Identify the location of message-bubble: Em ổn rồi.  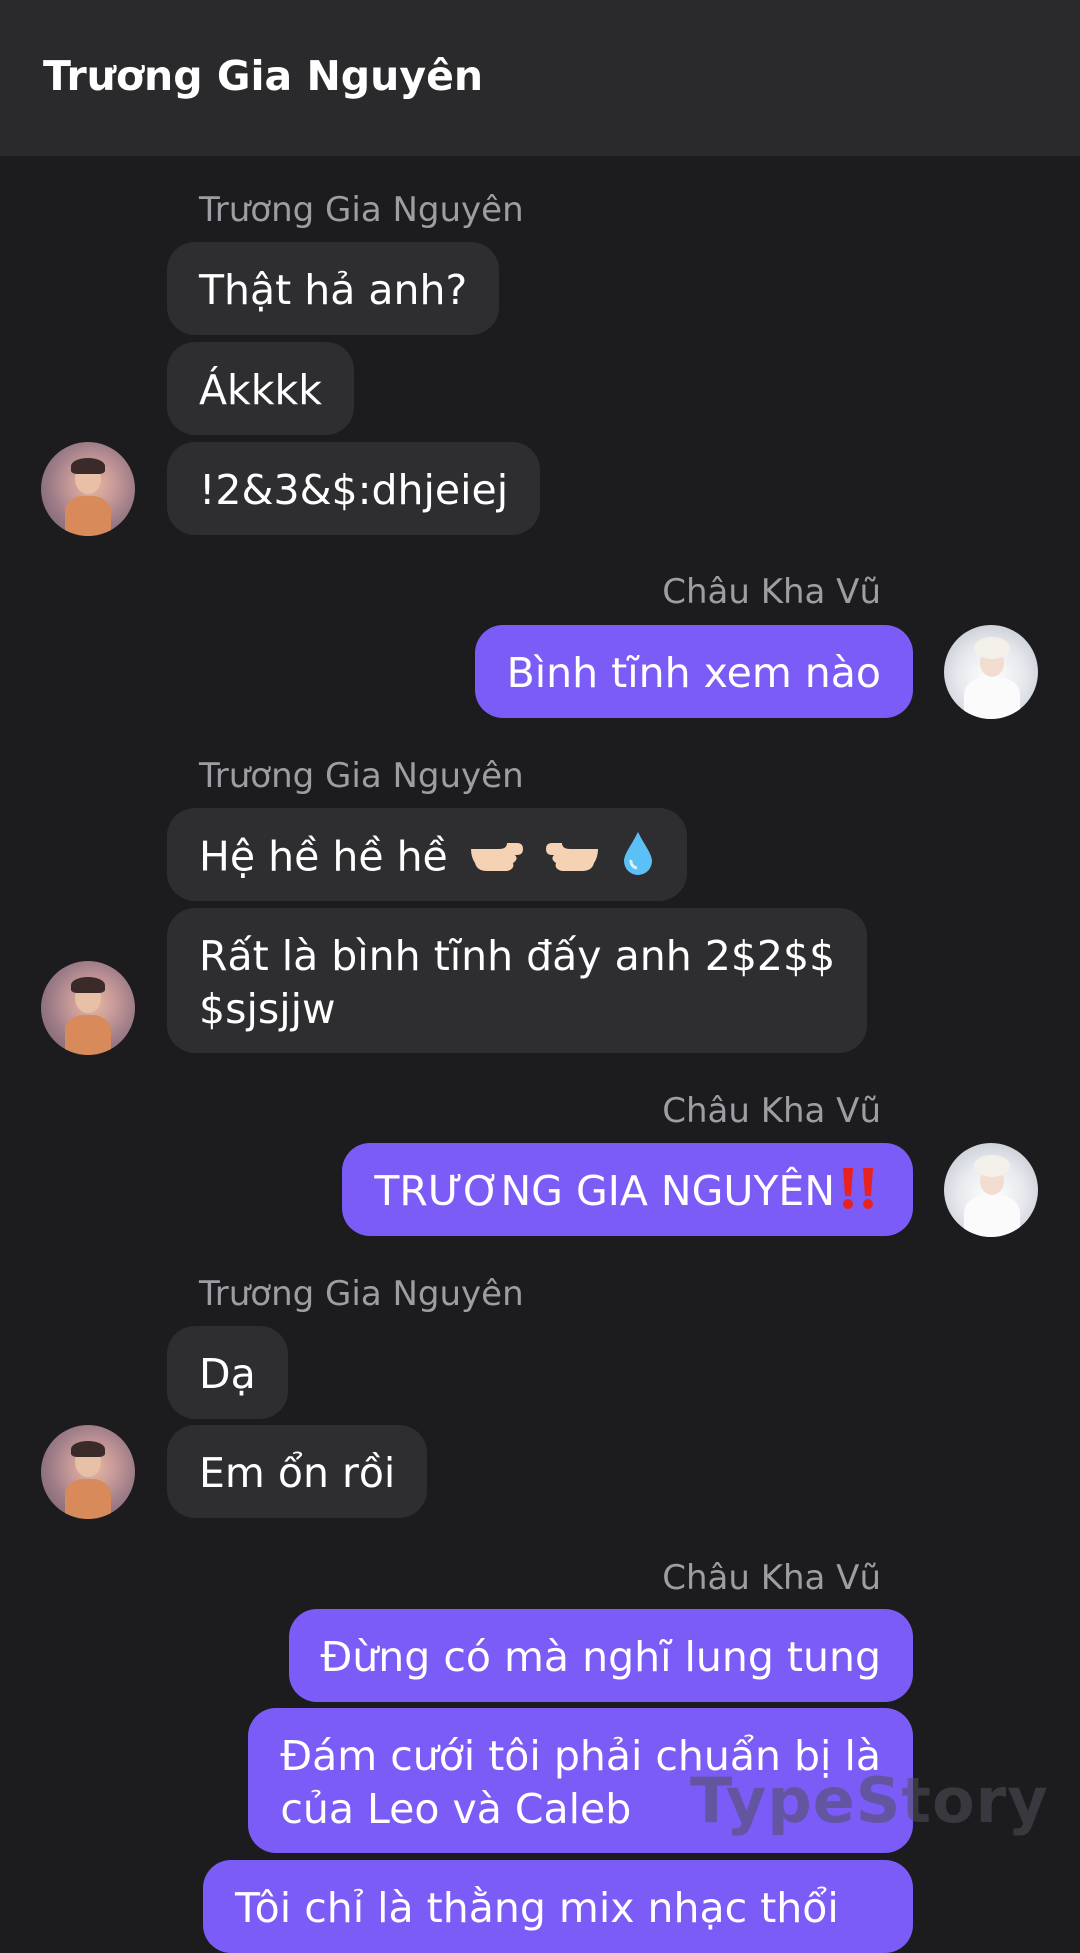
(297, 1471).